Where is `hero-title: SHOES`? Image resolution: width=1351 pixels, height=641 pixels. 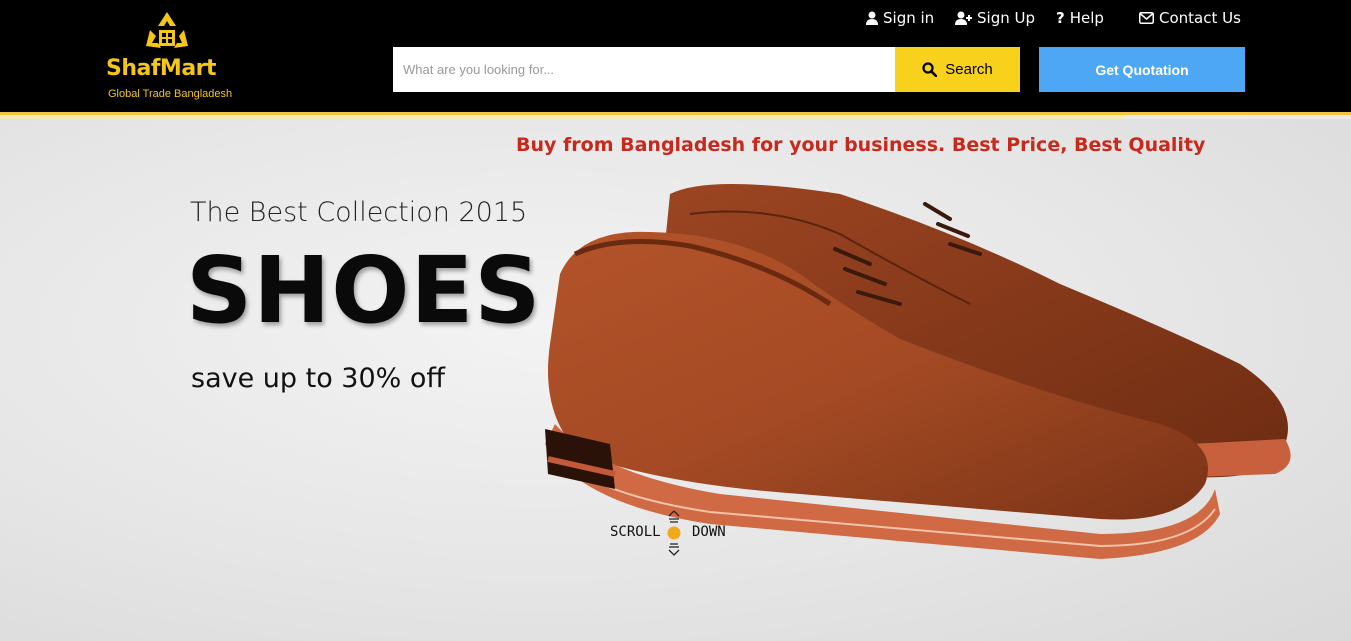 hero-title: SHOES is located at coordinates (364, 290).